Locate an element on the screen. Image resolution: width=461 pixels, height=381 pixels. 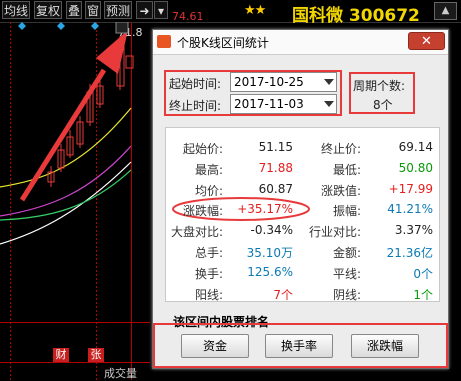
stat-label: 振幅: is located at coordinates (346, 211).